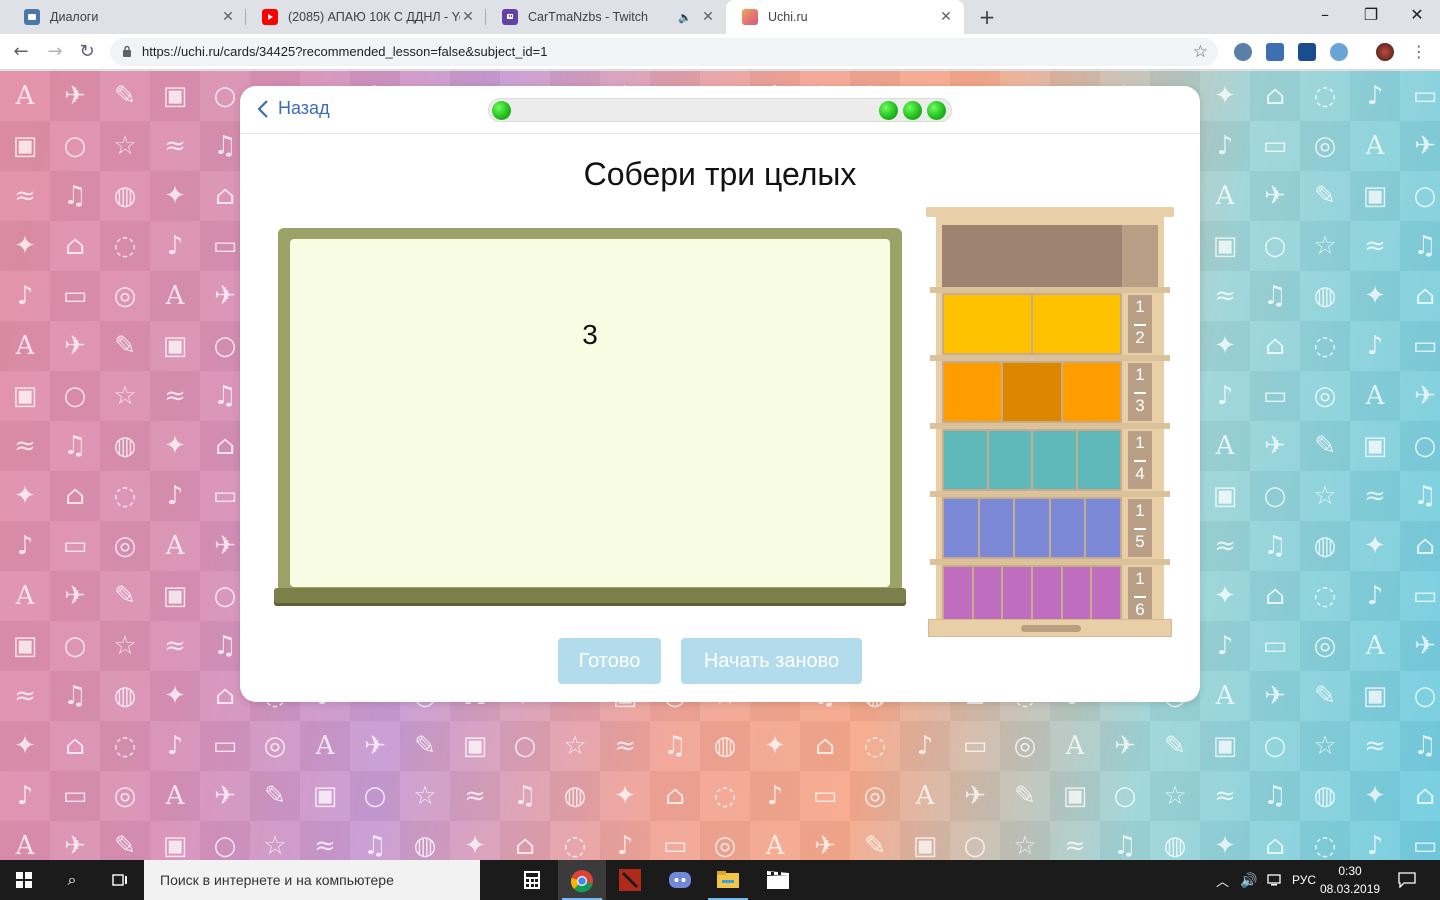  Describe the element at coordinates (1275, 52) in the screenshot. I see `extension-heart-icon` at that location.